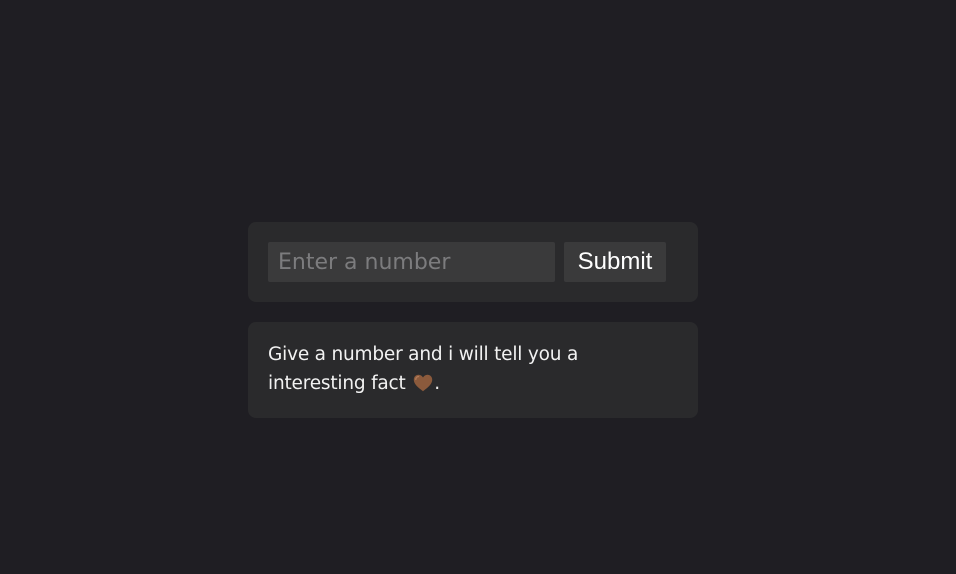 Image resolution: width=956 pixels, height=574 pixels. I want to click on brown-heart-icon, so click(423, 383).